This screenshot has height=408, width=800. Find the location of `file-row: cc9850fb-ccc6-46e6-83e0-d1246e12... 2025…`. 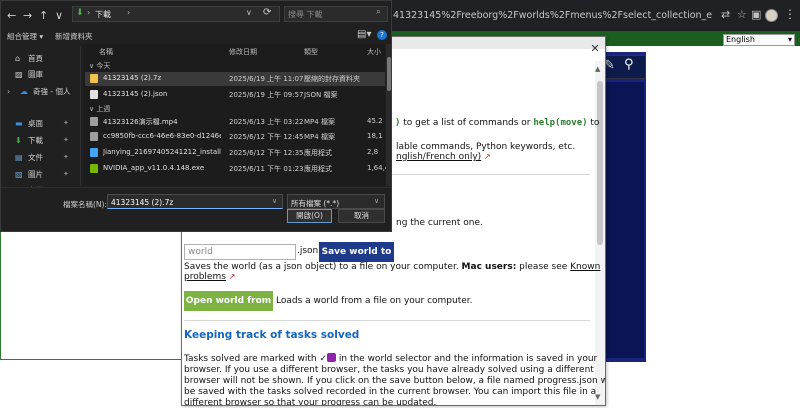

file-row: cc9850fb-ccc6-46e6-83e0-d1246e12... 2025… is located at coordinates (235, 137).